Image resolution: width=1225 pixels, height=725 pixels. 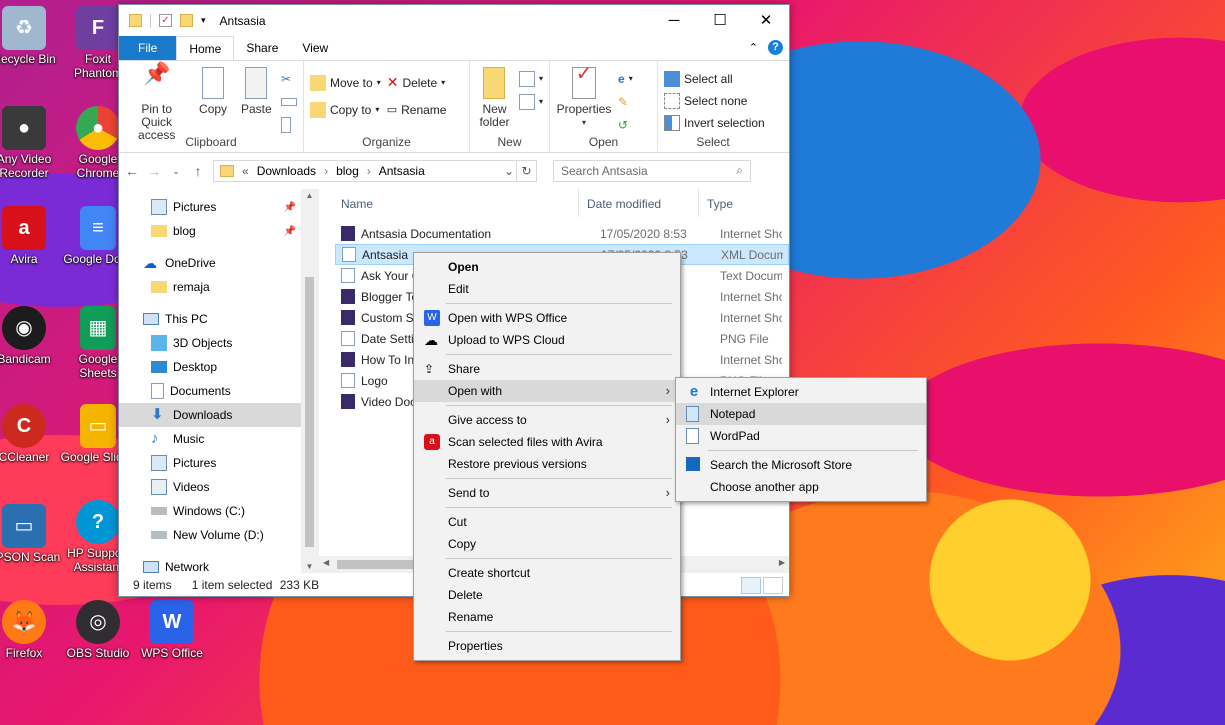 I want to click on select-none-button: Select none, so click(x=714, y=100).